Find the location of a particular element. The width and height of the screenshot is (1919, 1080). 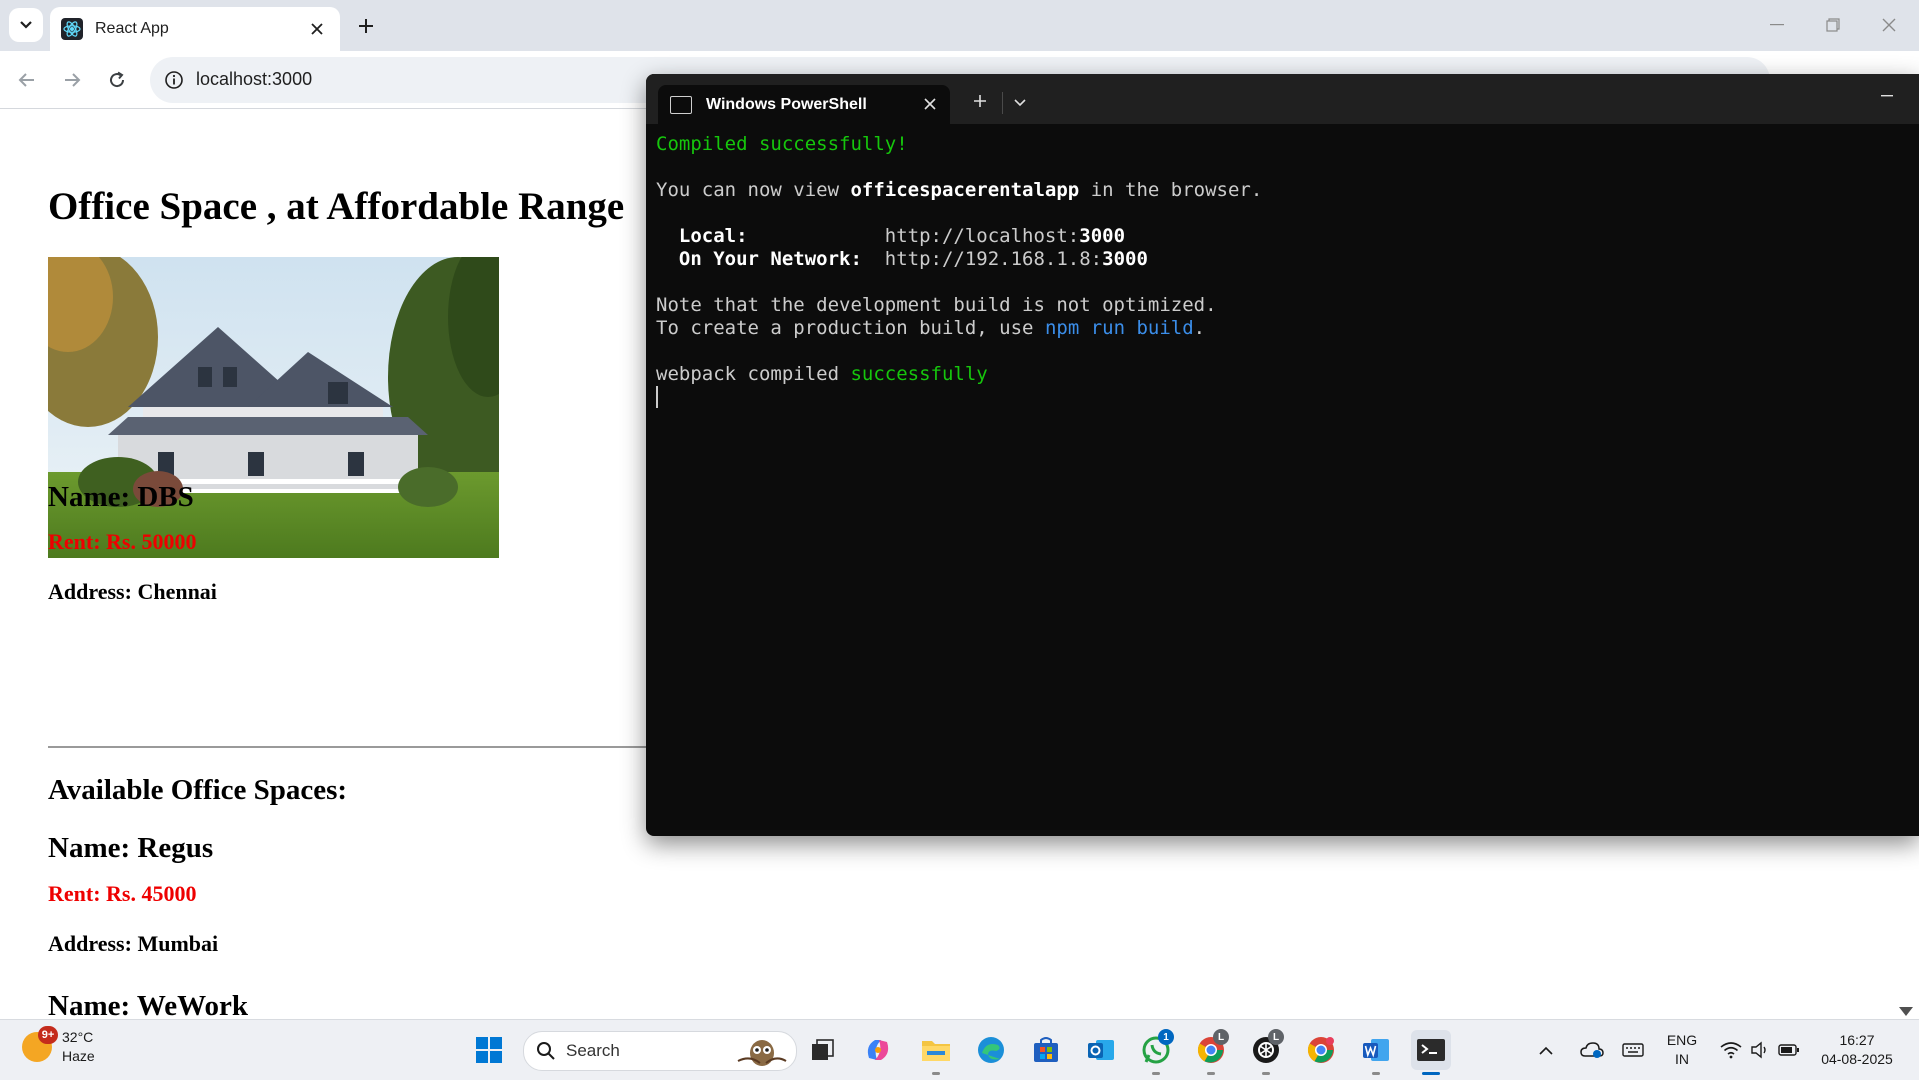

task-view-icon is located at coordinates (823, 1049).